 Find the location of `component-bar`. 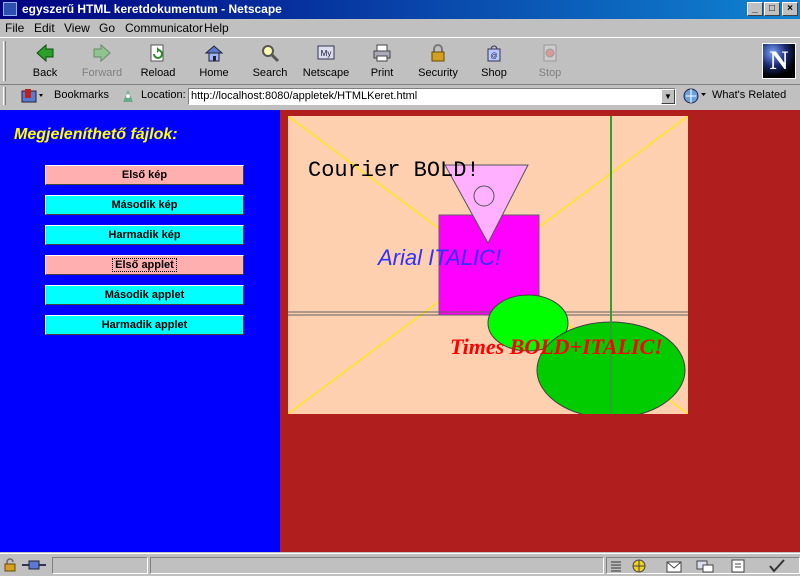

component-bar is located at coordinates (703, 565).